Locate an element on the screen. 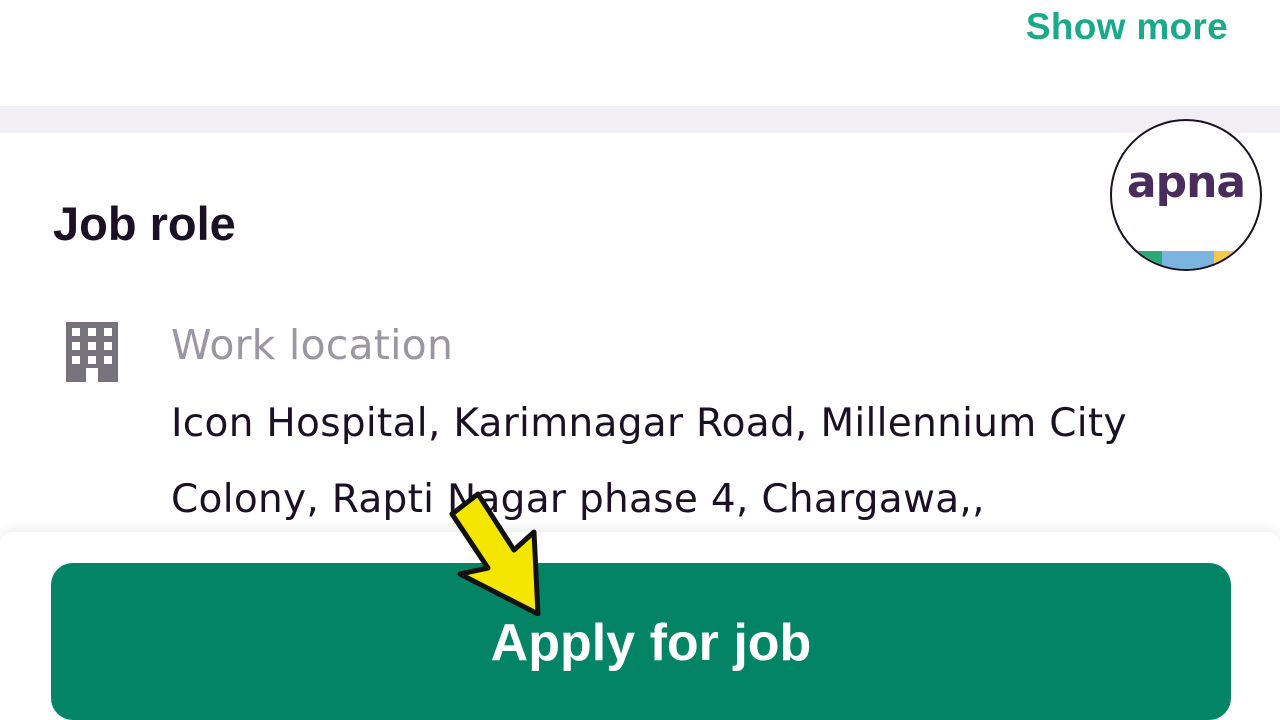 This screenshot has width=1280, height=720. logo-stripe-blue is located at coordinates (1188, 260).